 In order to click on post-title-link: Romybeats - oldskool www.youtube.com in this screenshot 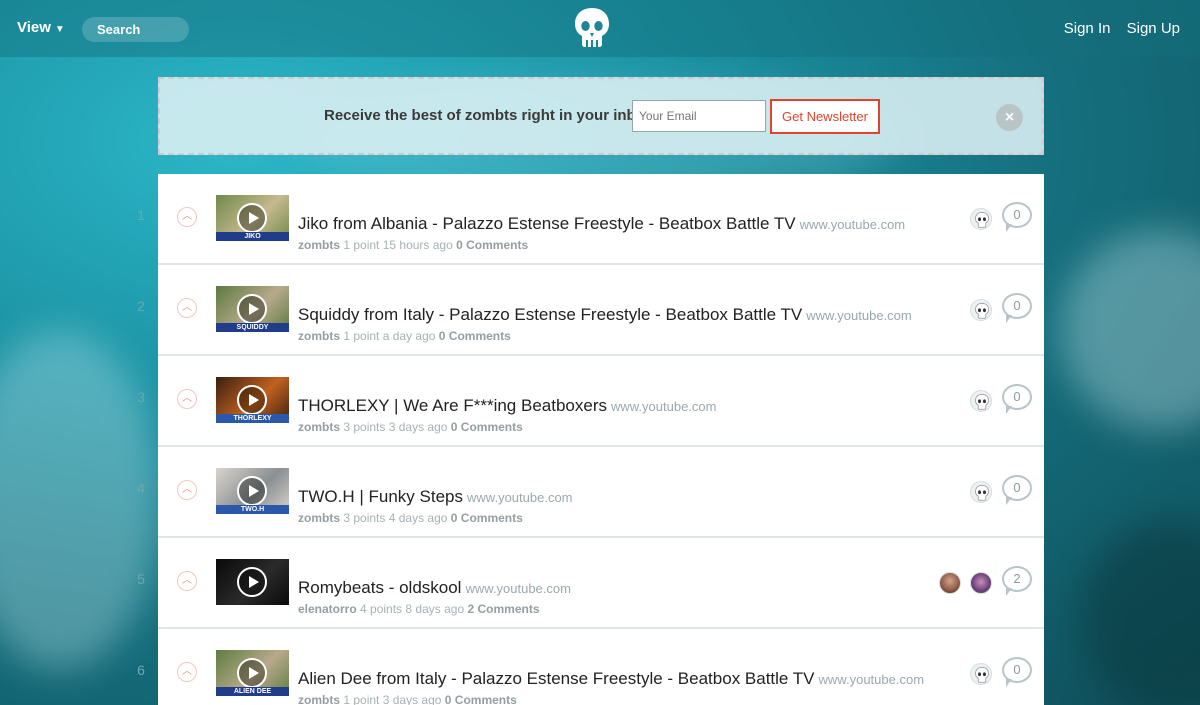, I will do `click(434, 588)`.